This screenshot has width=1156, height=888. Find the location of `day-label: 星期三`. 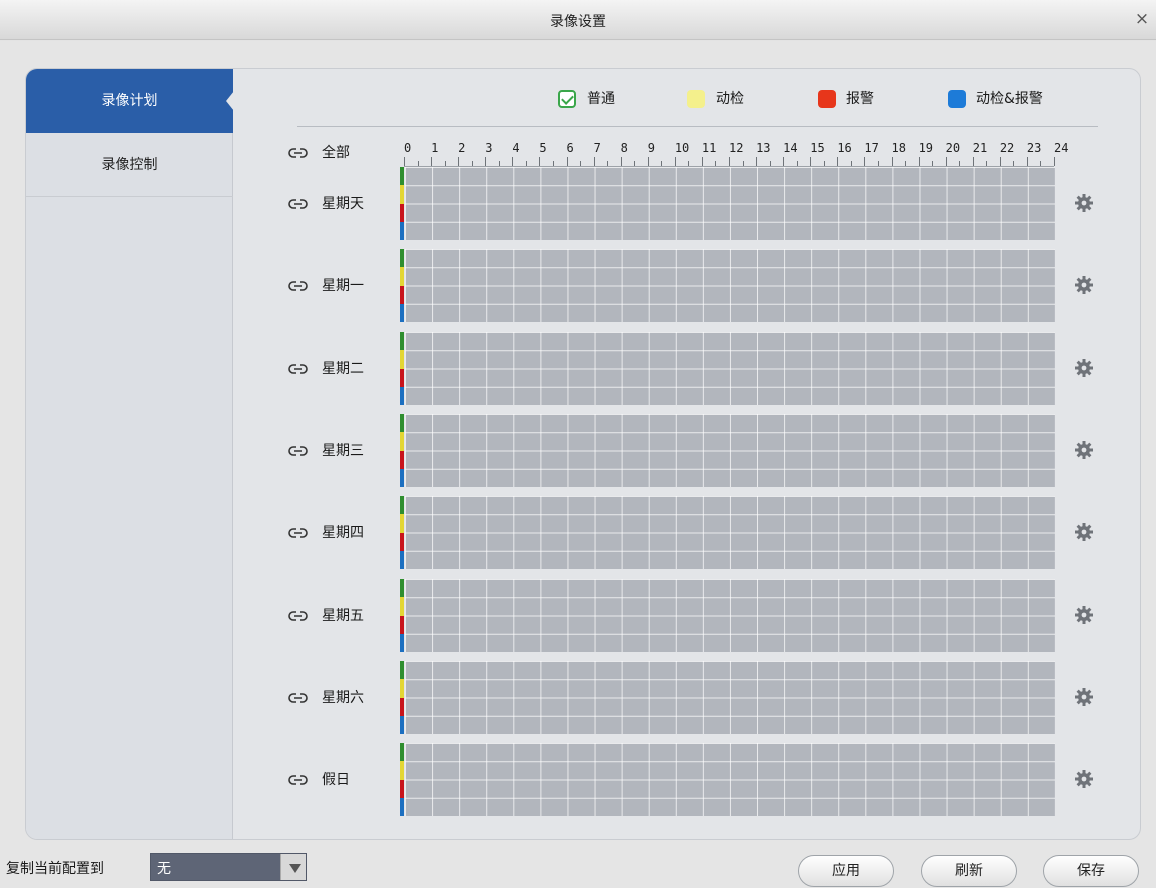

day-label: 星期三 is located at coordinates (343, 451).